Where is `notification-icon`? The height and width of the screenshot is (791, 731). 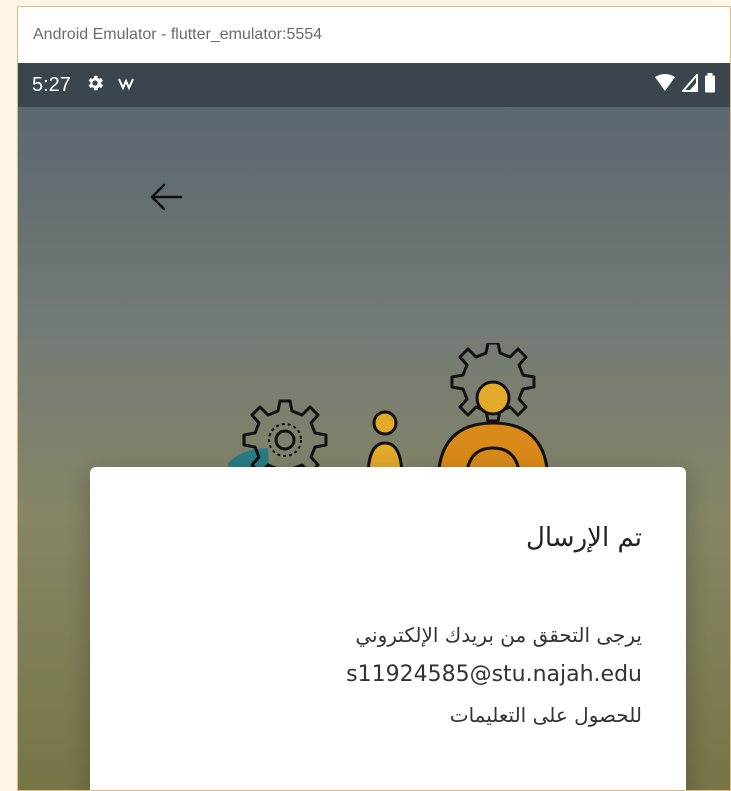 notification-icon is located at coordinates (126, 85).